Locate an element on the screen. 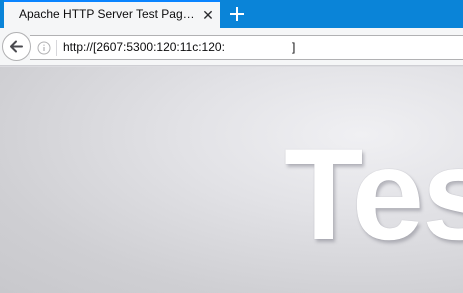  close-tab-icon: ✕ is located at coordinates (208, 15).